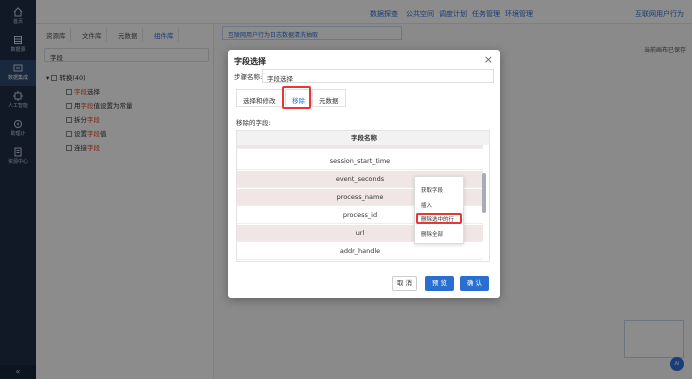  I want to click on remove-fields-label: 移除的字段:, so click(253, 123).